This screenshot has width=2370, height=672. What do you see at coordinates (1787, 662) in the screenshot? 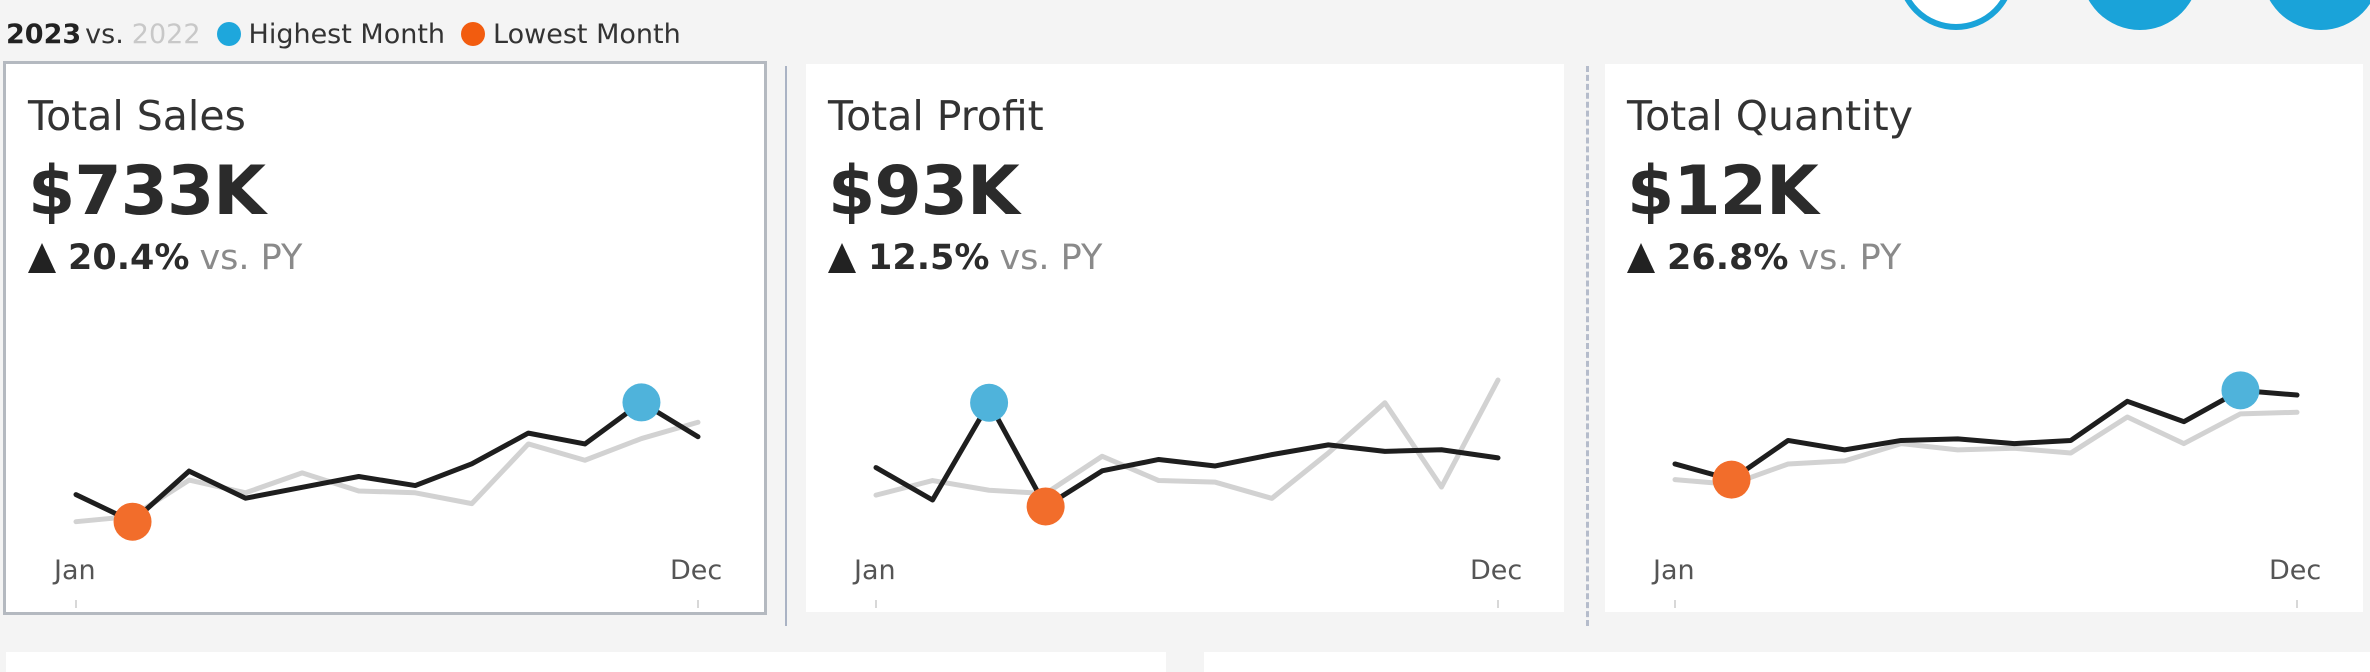
I see `bottom-panel-right` at bounding box center [1787, 662].